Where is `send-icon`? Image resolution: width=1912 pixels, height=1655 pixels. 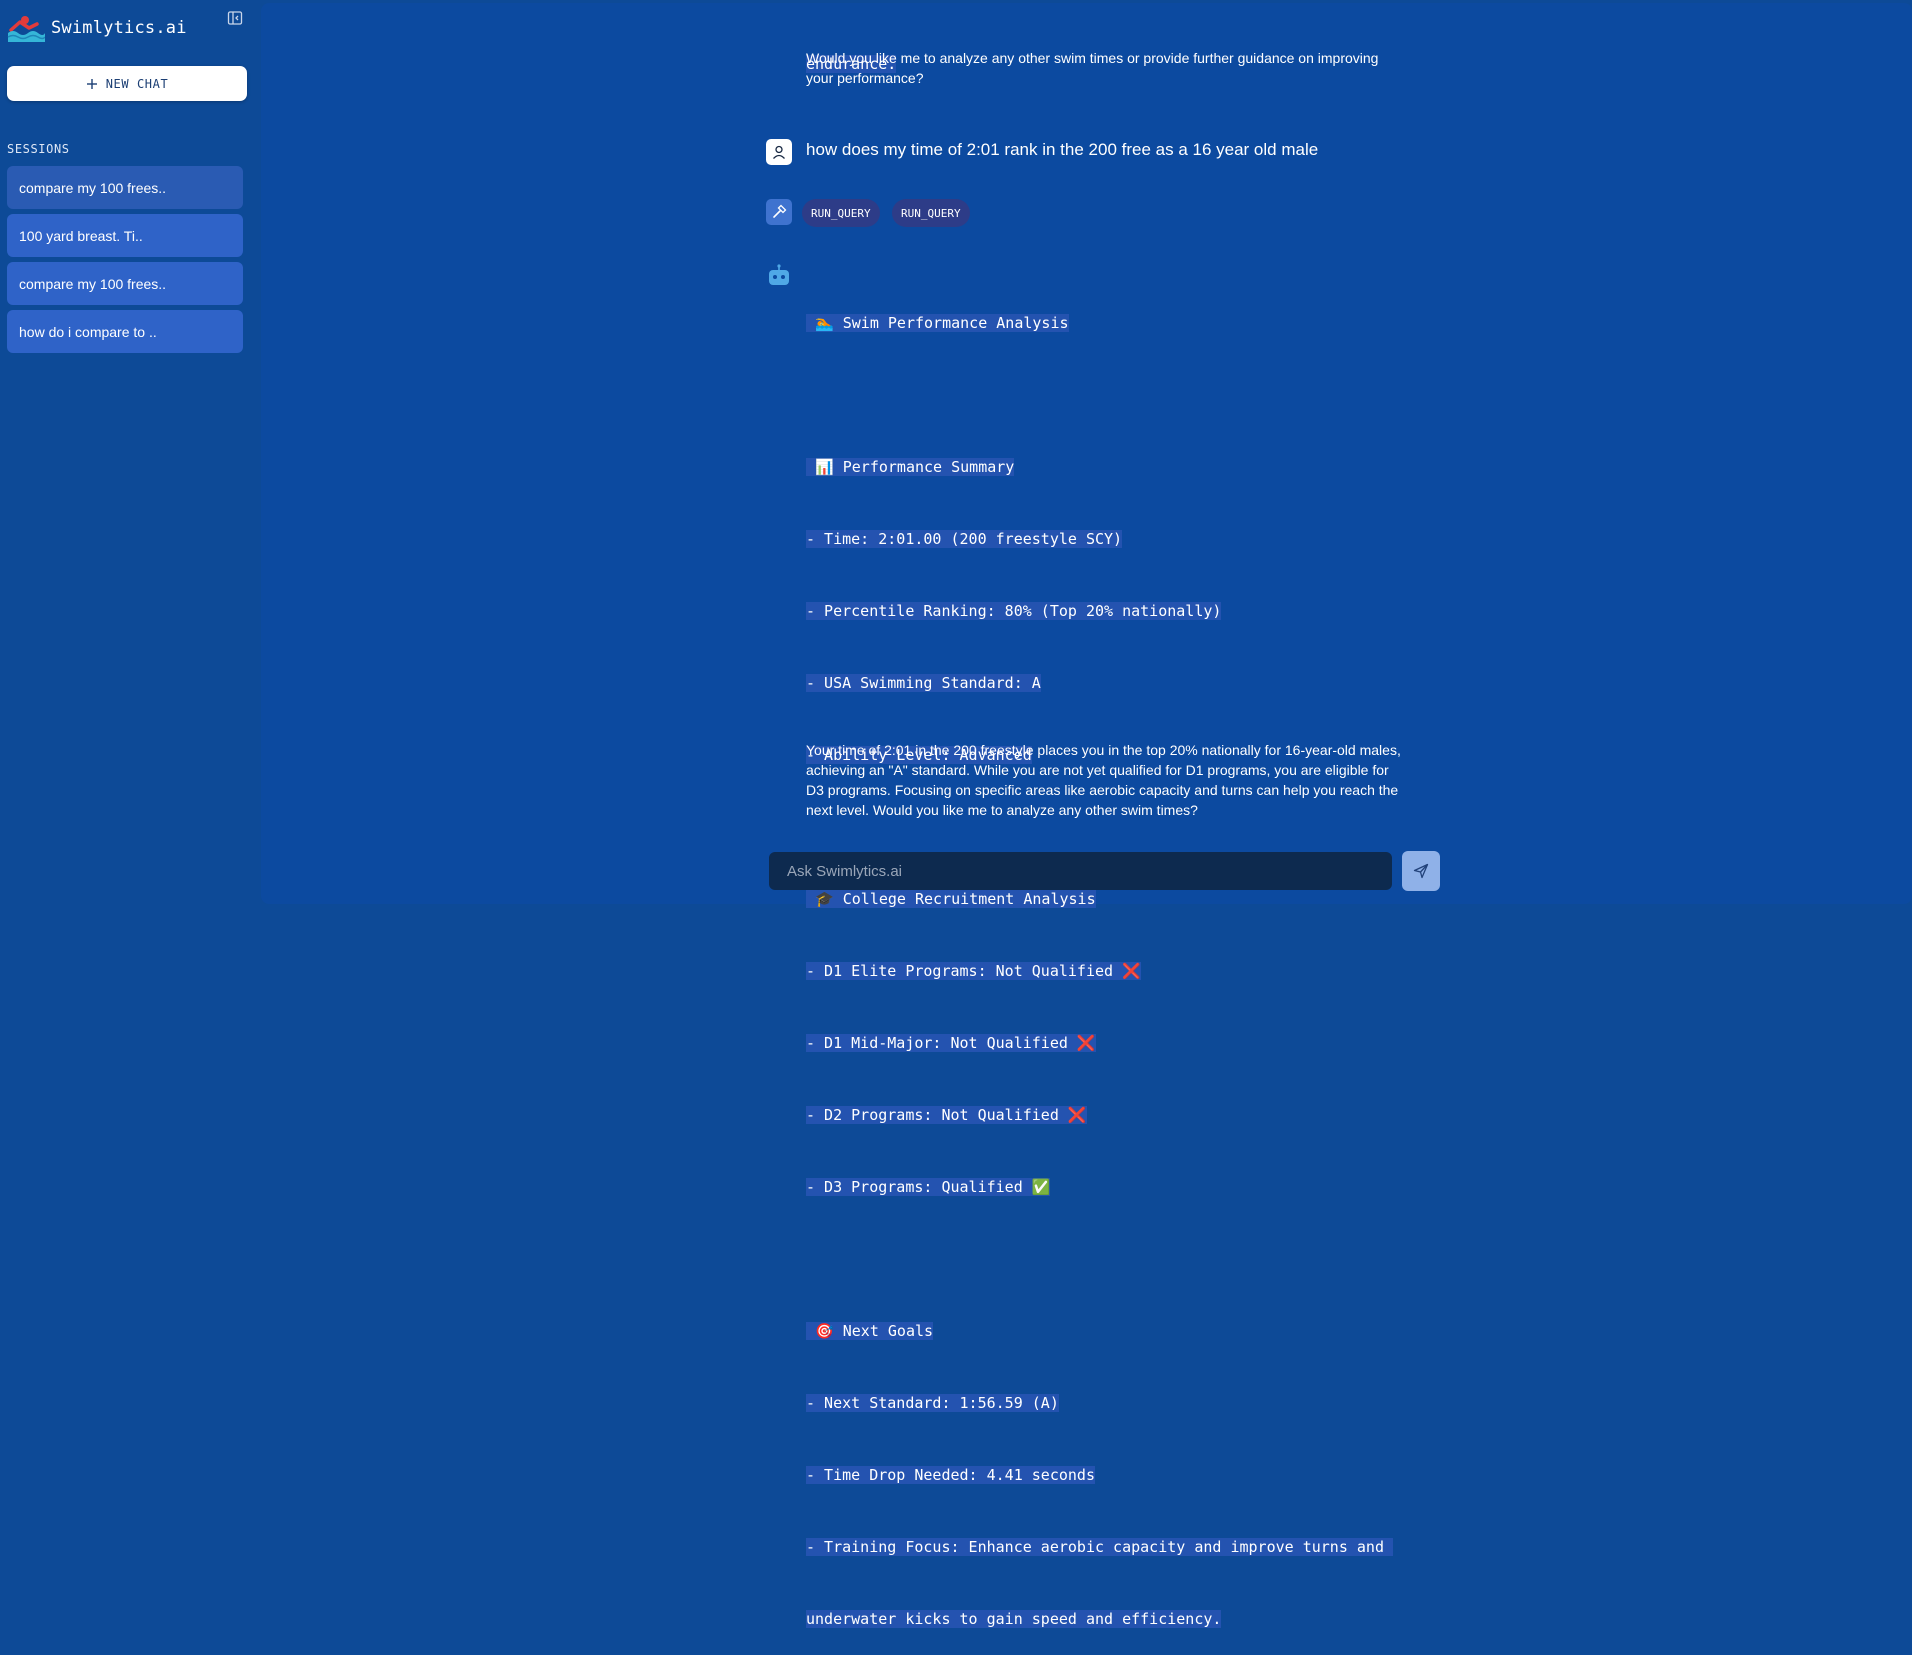
send-icon is located at coordinates (1421, 871).